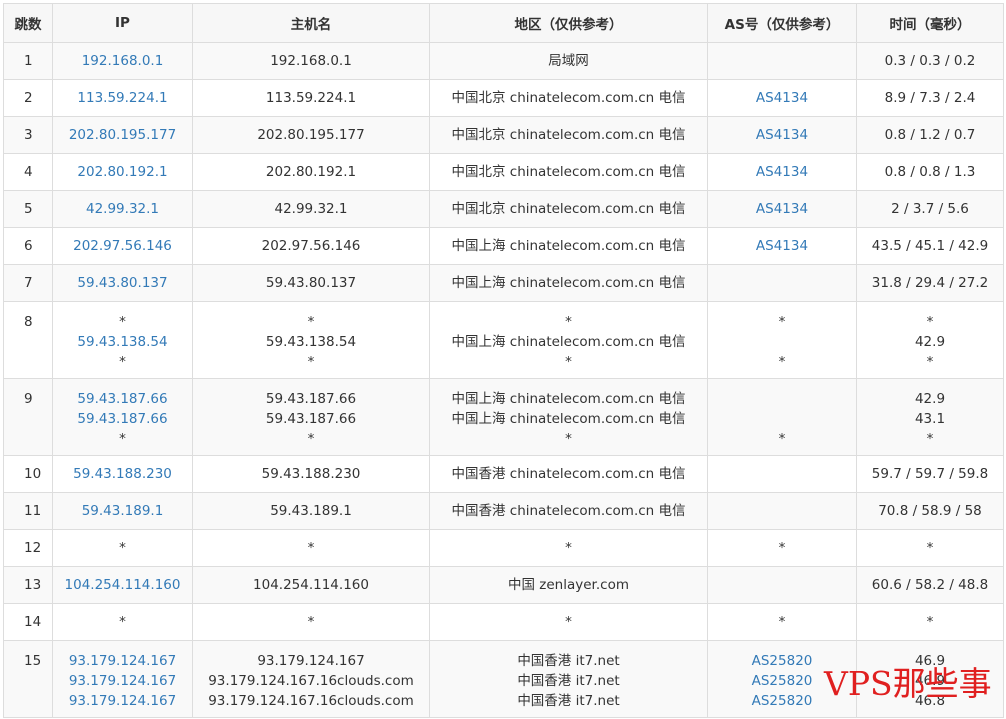 Image resolution: width=1006 pixels, height=719 pixels. I want to click on ip-value-link: 104.254.114.160, so click(122, 585).